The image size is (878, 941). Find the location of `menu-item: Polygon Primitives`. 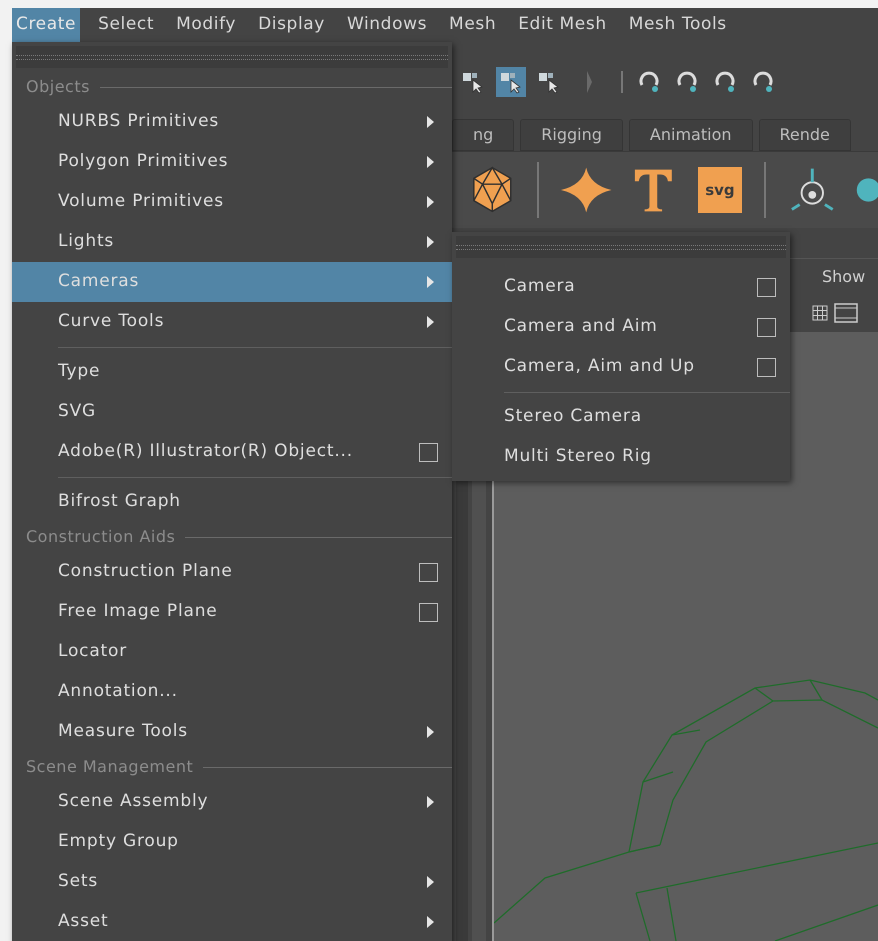

menu-item: Polygon Primitives is located at coordinates (232, 162).